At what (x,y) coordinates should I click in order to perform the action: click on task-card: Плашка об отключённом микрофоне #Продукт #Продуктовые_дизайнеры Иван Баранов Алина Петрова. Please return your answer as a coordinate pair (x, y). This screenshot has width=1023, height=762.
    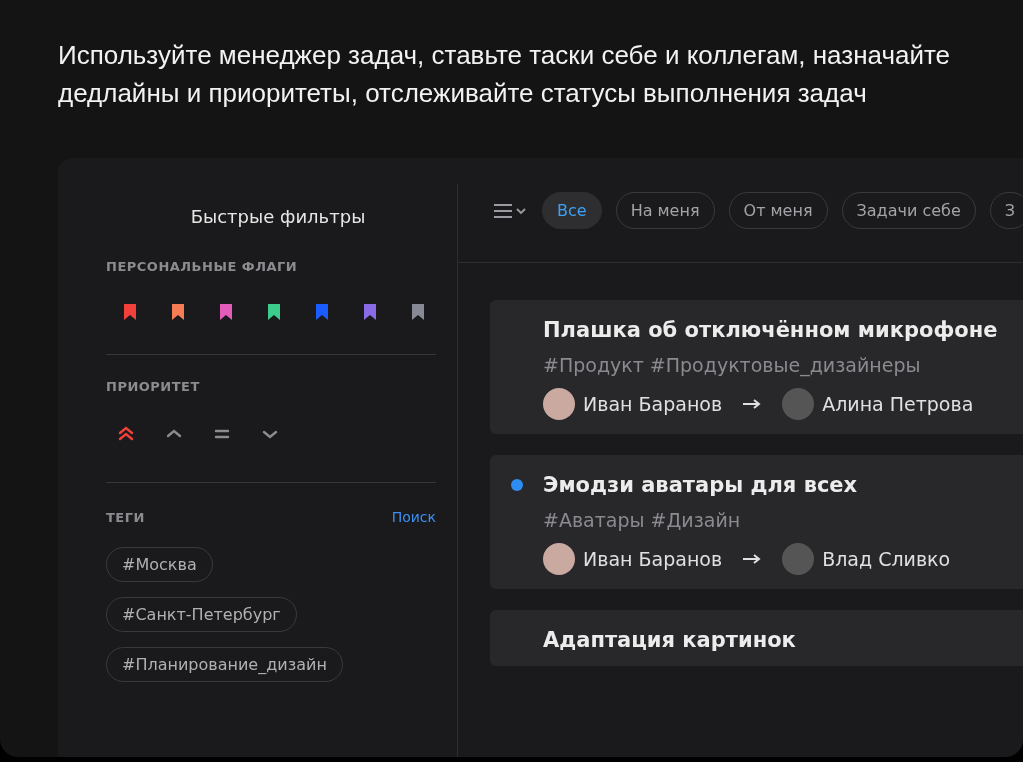
    Looking at the image, I should click on (756, 367).